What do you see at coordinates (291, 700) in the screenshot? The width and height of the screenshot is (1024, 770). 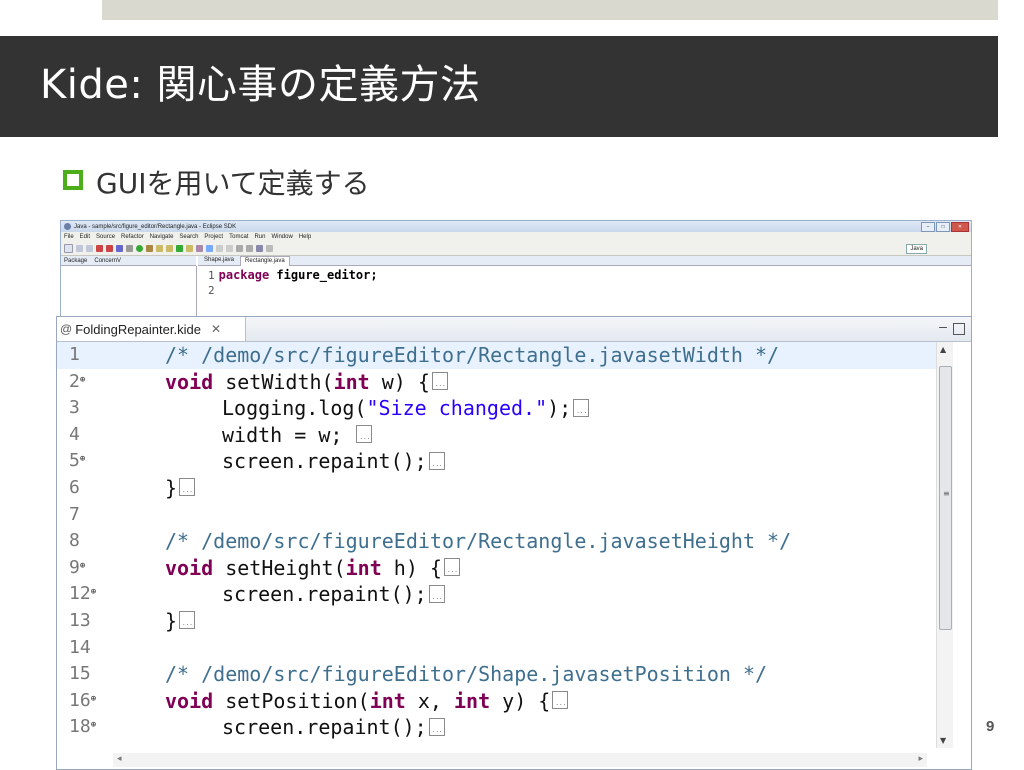 I see `code-token: setPosition(` at bounding box center [291, 700].